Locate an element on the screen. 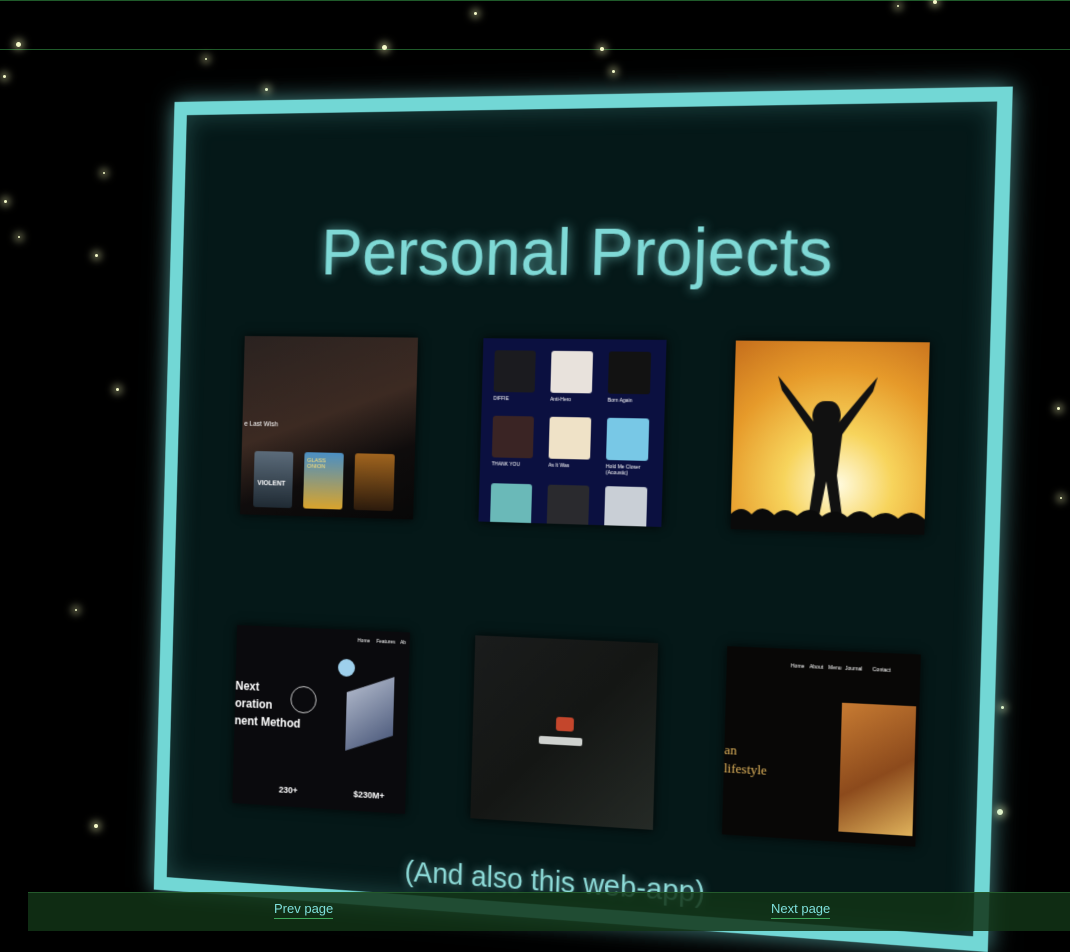 The height and width of the screenshot is (952, 1070). poster: VIOLENT is located at coordinates (273, 479).